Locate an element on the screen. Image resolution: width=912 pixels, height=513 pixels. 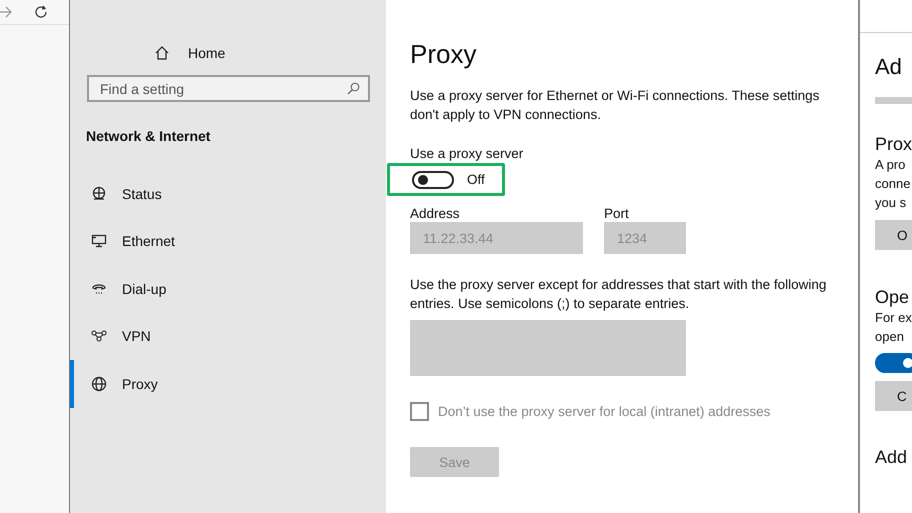
change-button: C is located at coordinates (893, 396).